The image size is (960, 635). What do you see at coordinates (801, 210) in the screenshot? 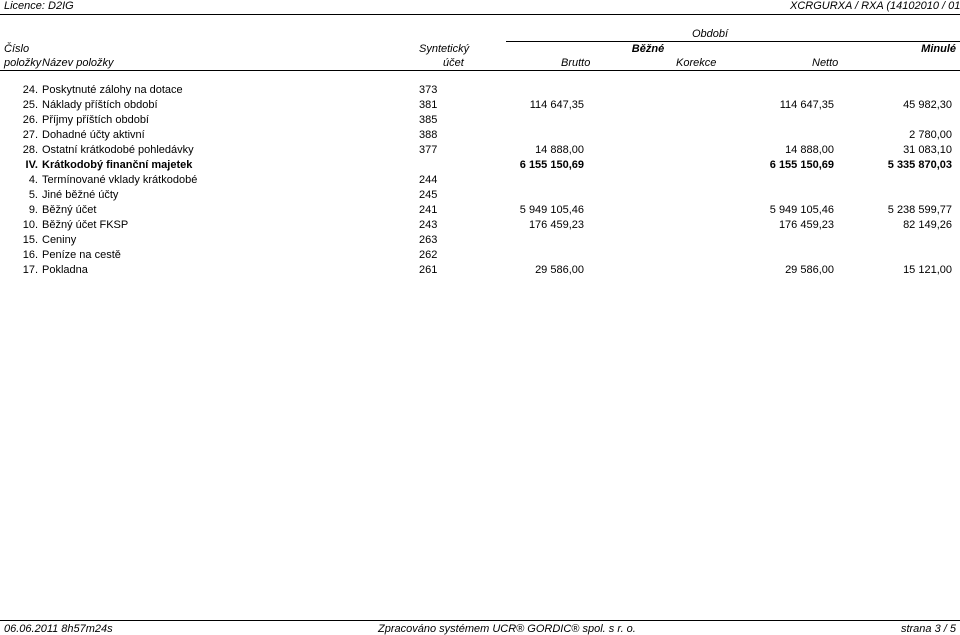
I see `row-netto: 5 949 105,46` at bounding box center [801, 210].